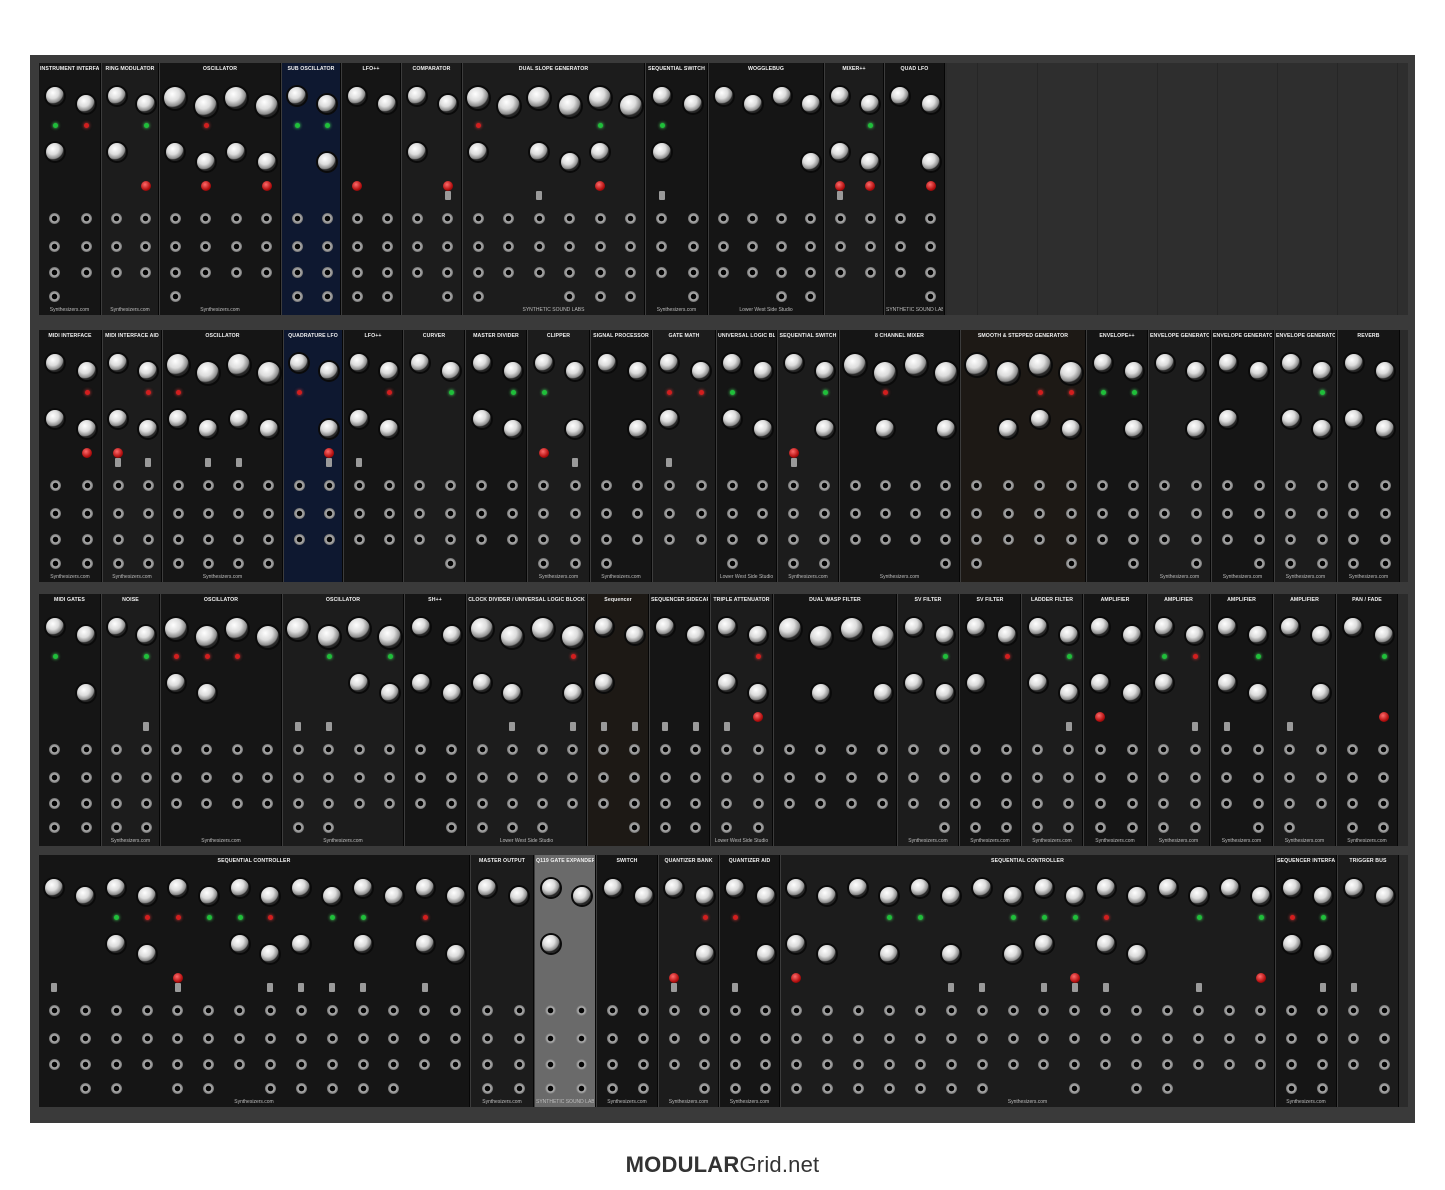 Image resolution: width=1445 pixels, height=1190 pixels. Describe the element at coordinates (749, 981) in the screenshot. I see `module-panel: QUANTIZER AID Synthesizers.com` at that location.